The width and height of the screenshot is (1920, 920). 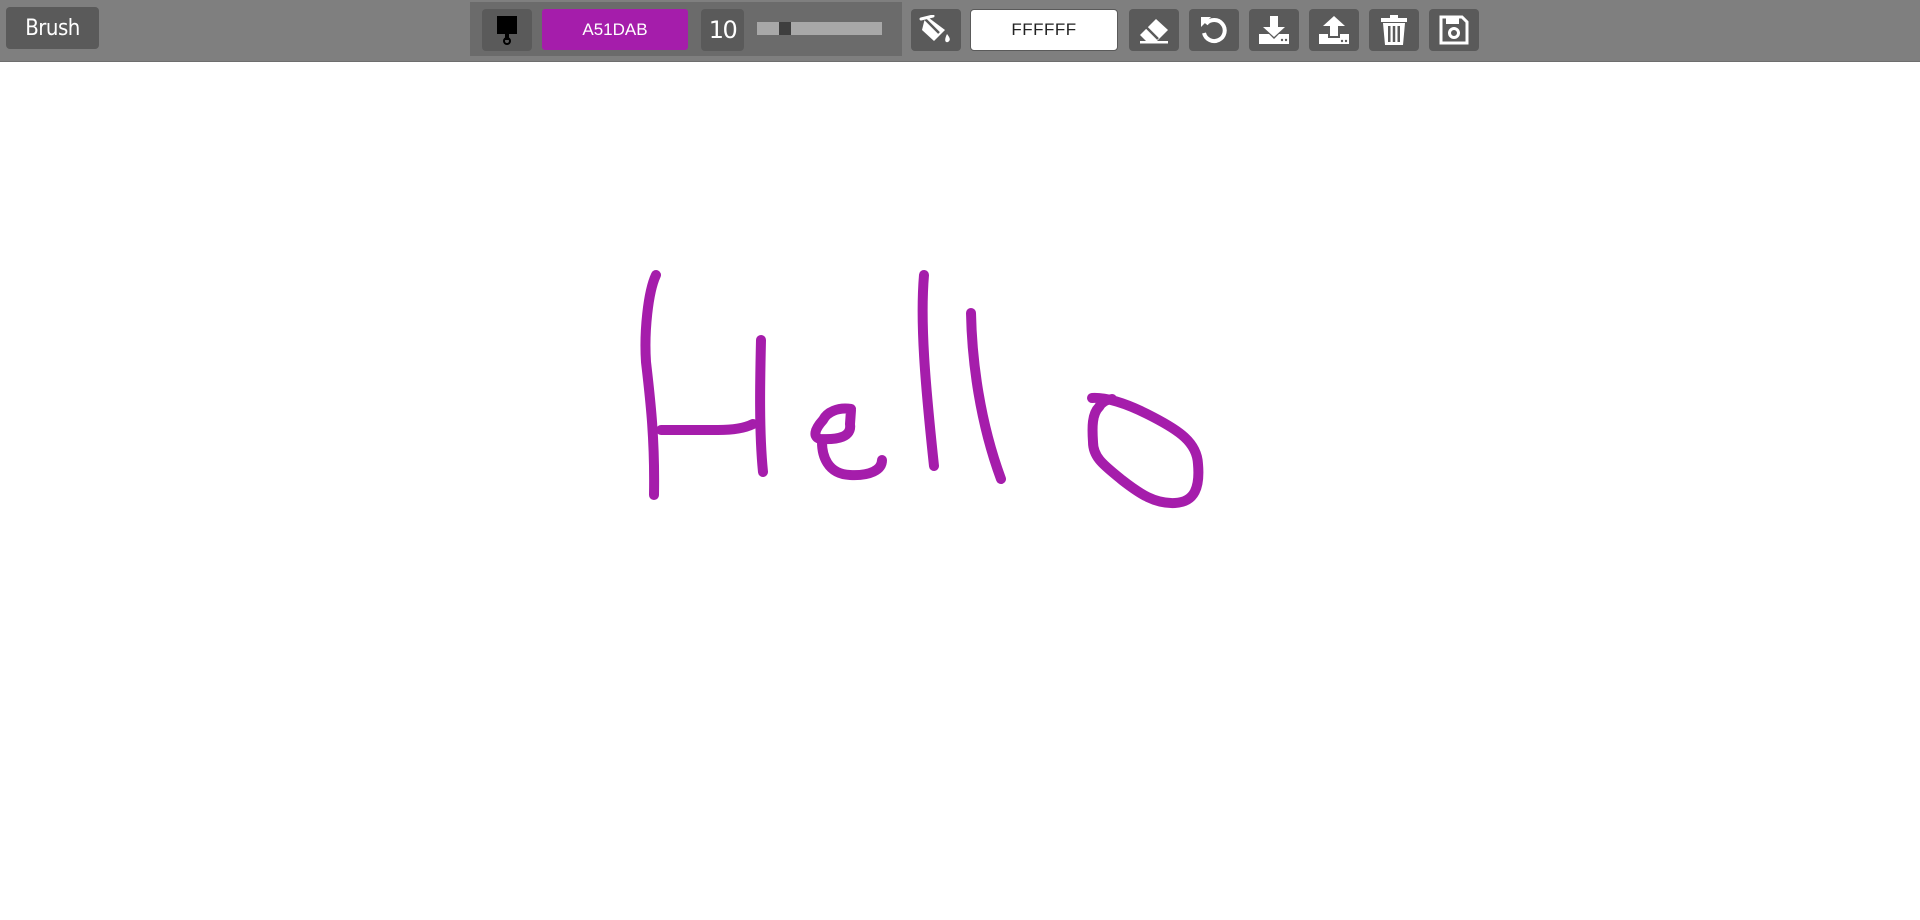 I want to click on background-color-picker: FFFFFF, so click(x=1044, y=30).